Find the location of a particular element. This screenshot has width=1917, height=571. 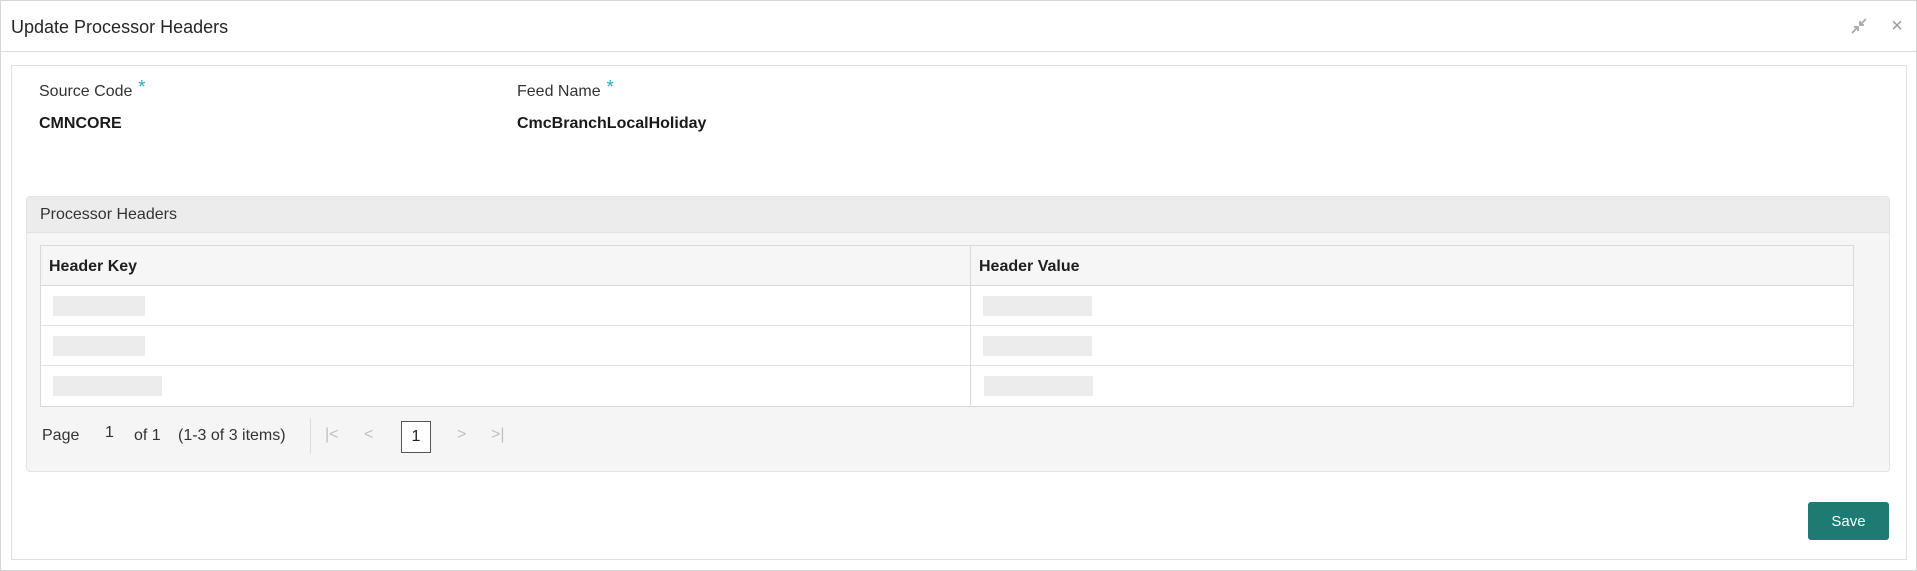

next-page-icon: > is located at coordinates (461, 435).